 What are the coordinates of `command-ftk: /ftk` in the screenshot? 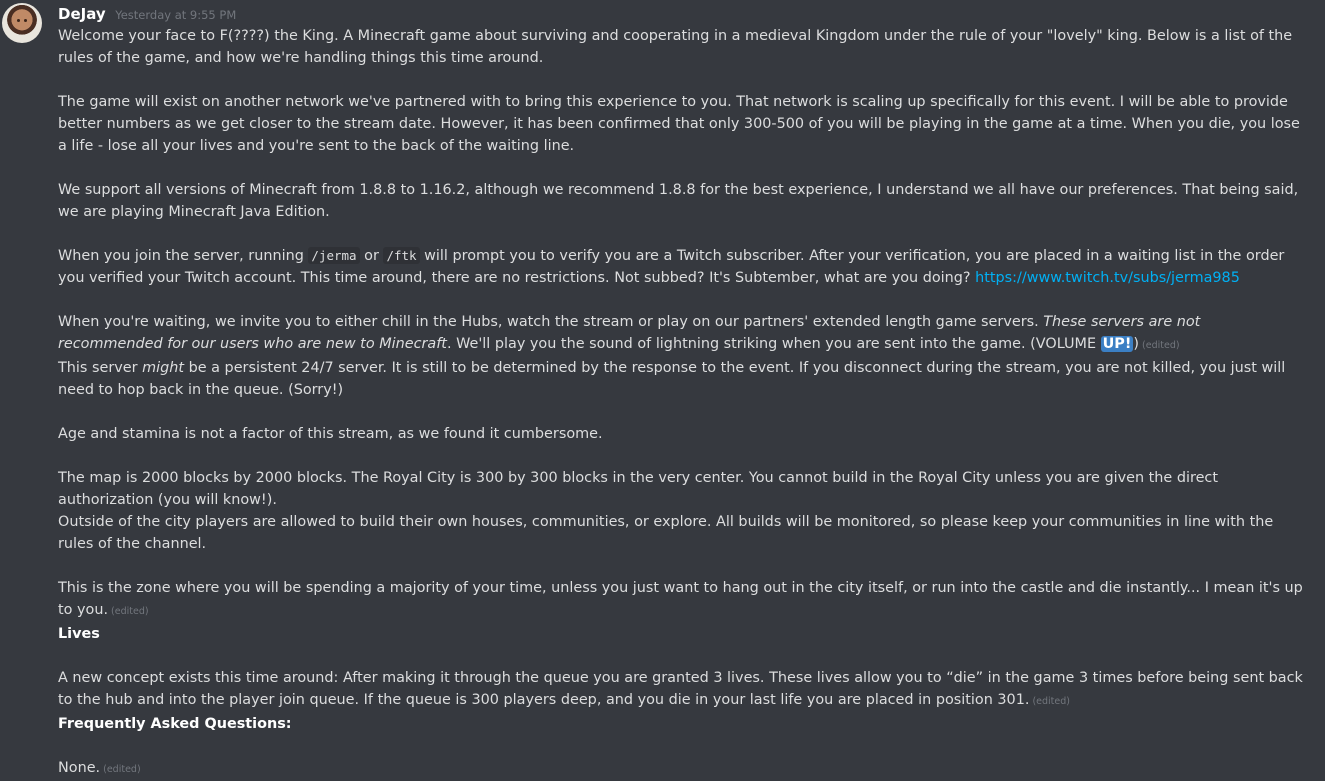 It's located at (401, 255).